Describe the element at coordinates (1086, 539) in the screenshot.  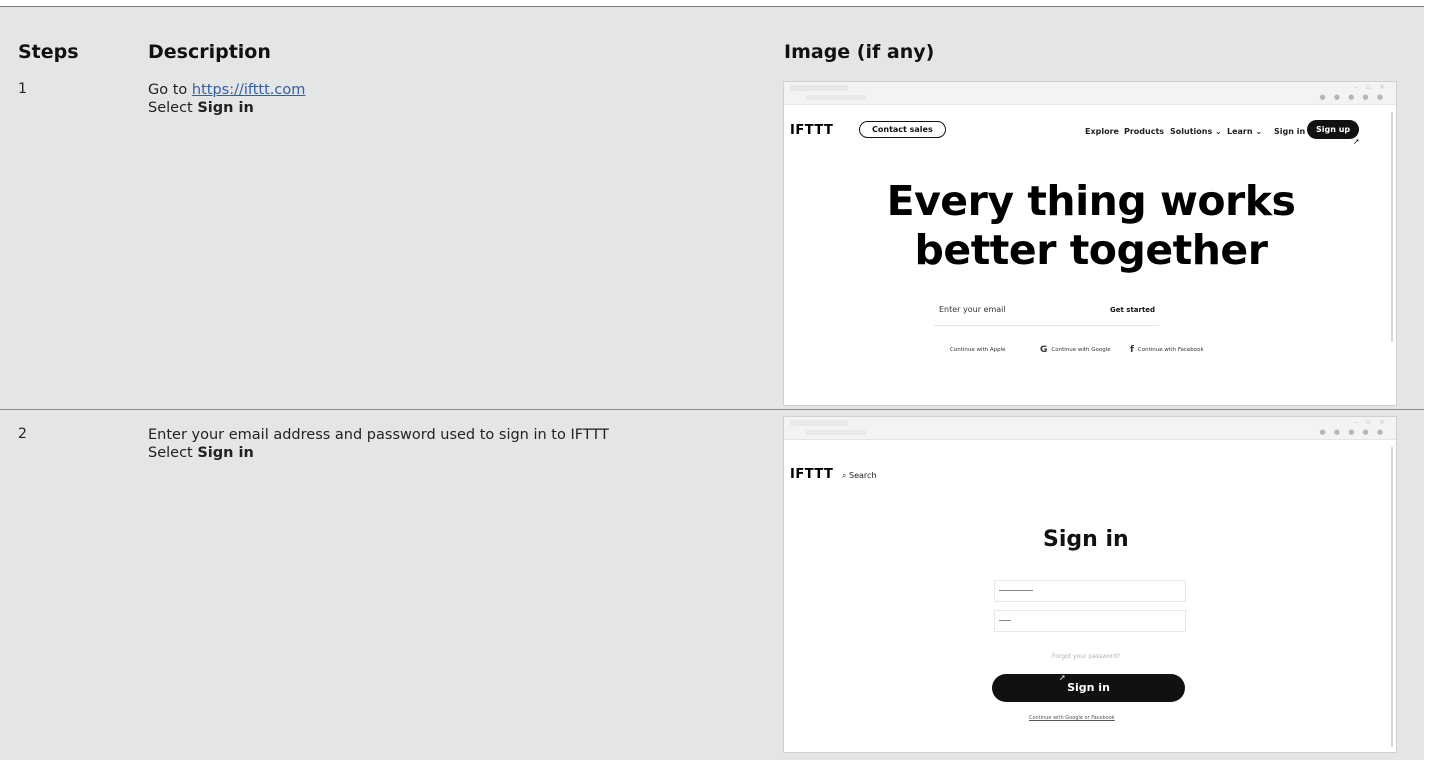
I see `sign-in-title: Sign in` at that location.